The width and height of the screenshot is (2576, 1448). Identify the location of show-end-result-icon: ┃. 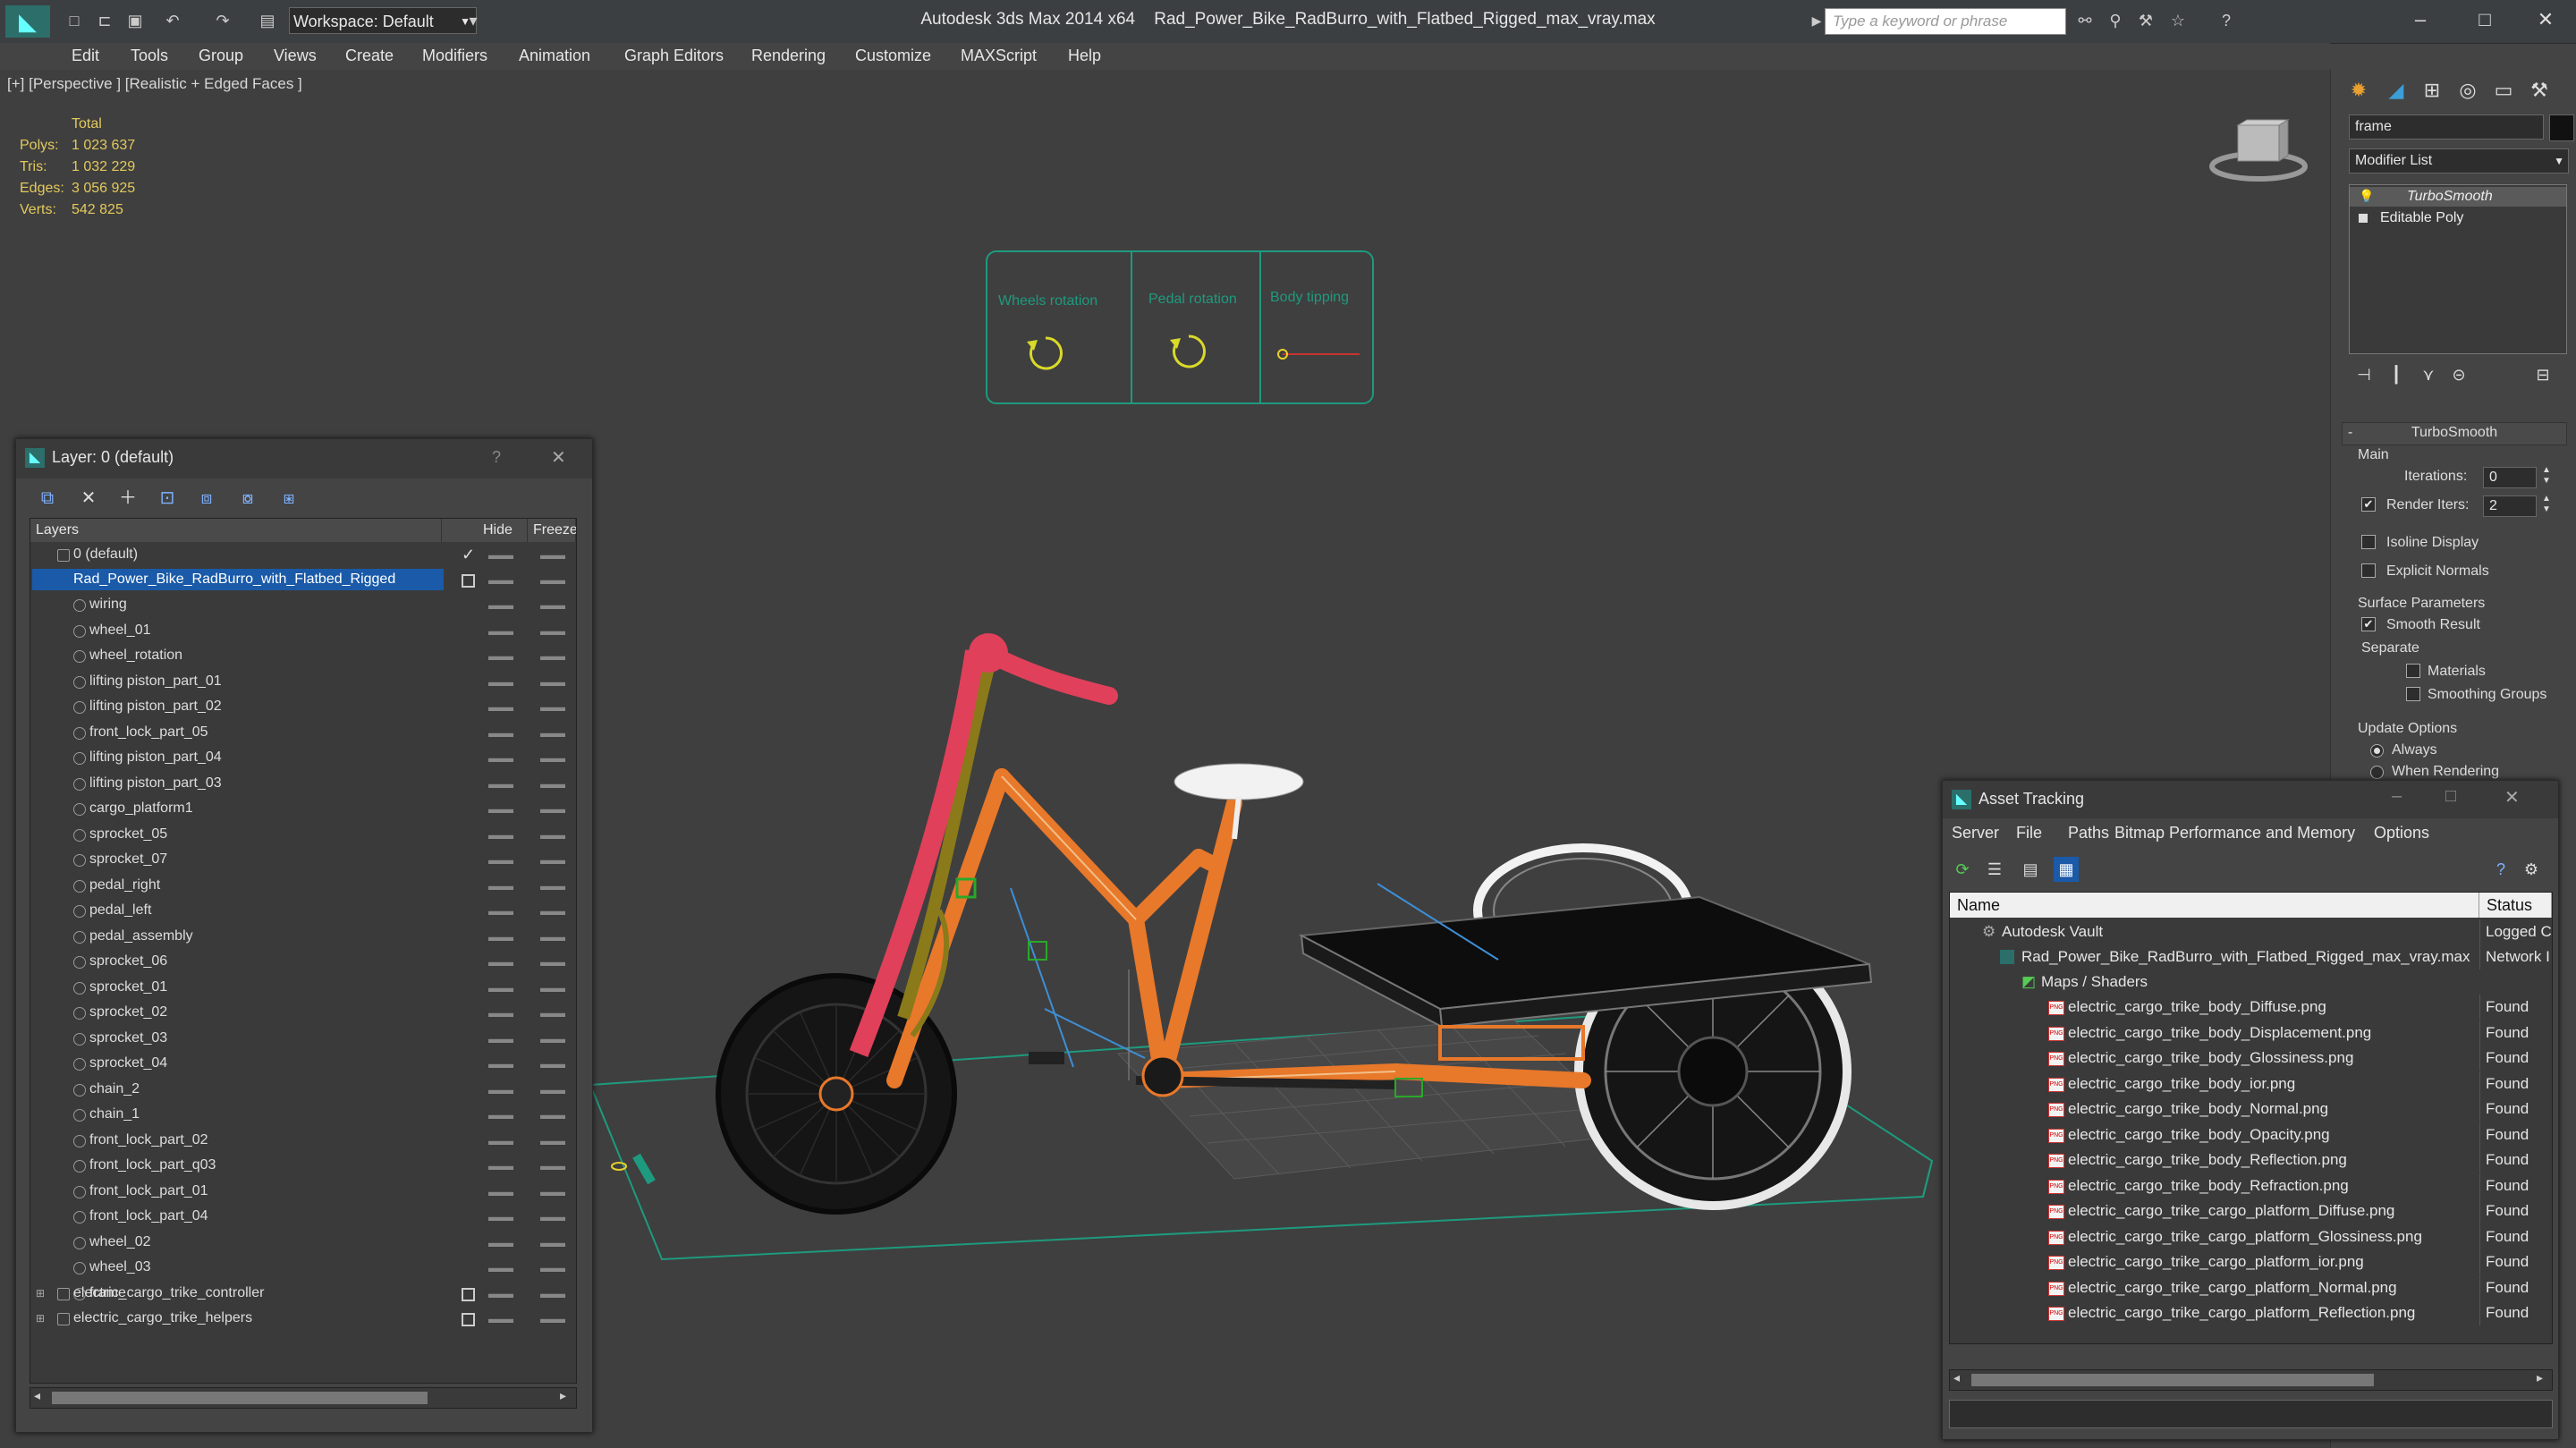
(2396, 375).